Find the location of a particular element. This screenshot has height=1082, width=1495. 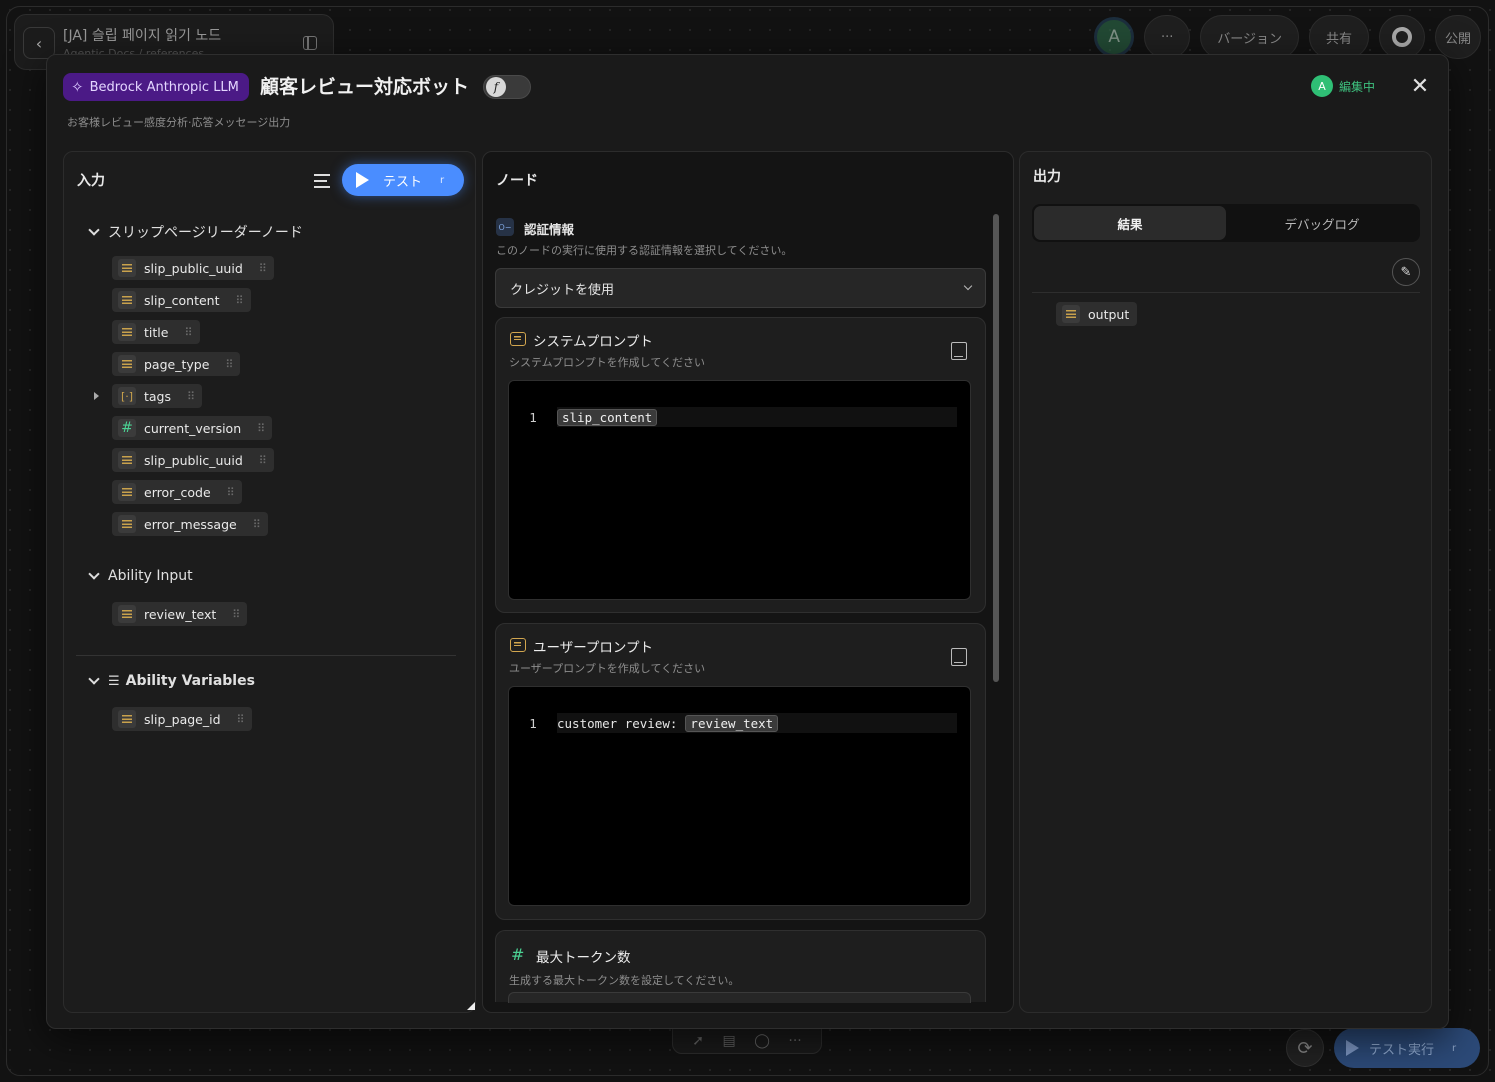

note-icon: ▤ is located at coordinates (728, 1041).